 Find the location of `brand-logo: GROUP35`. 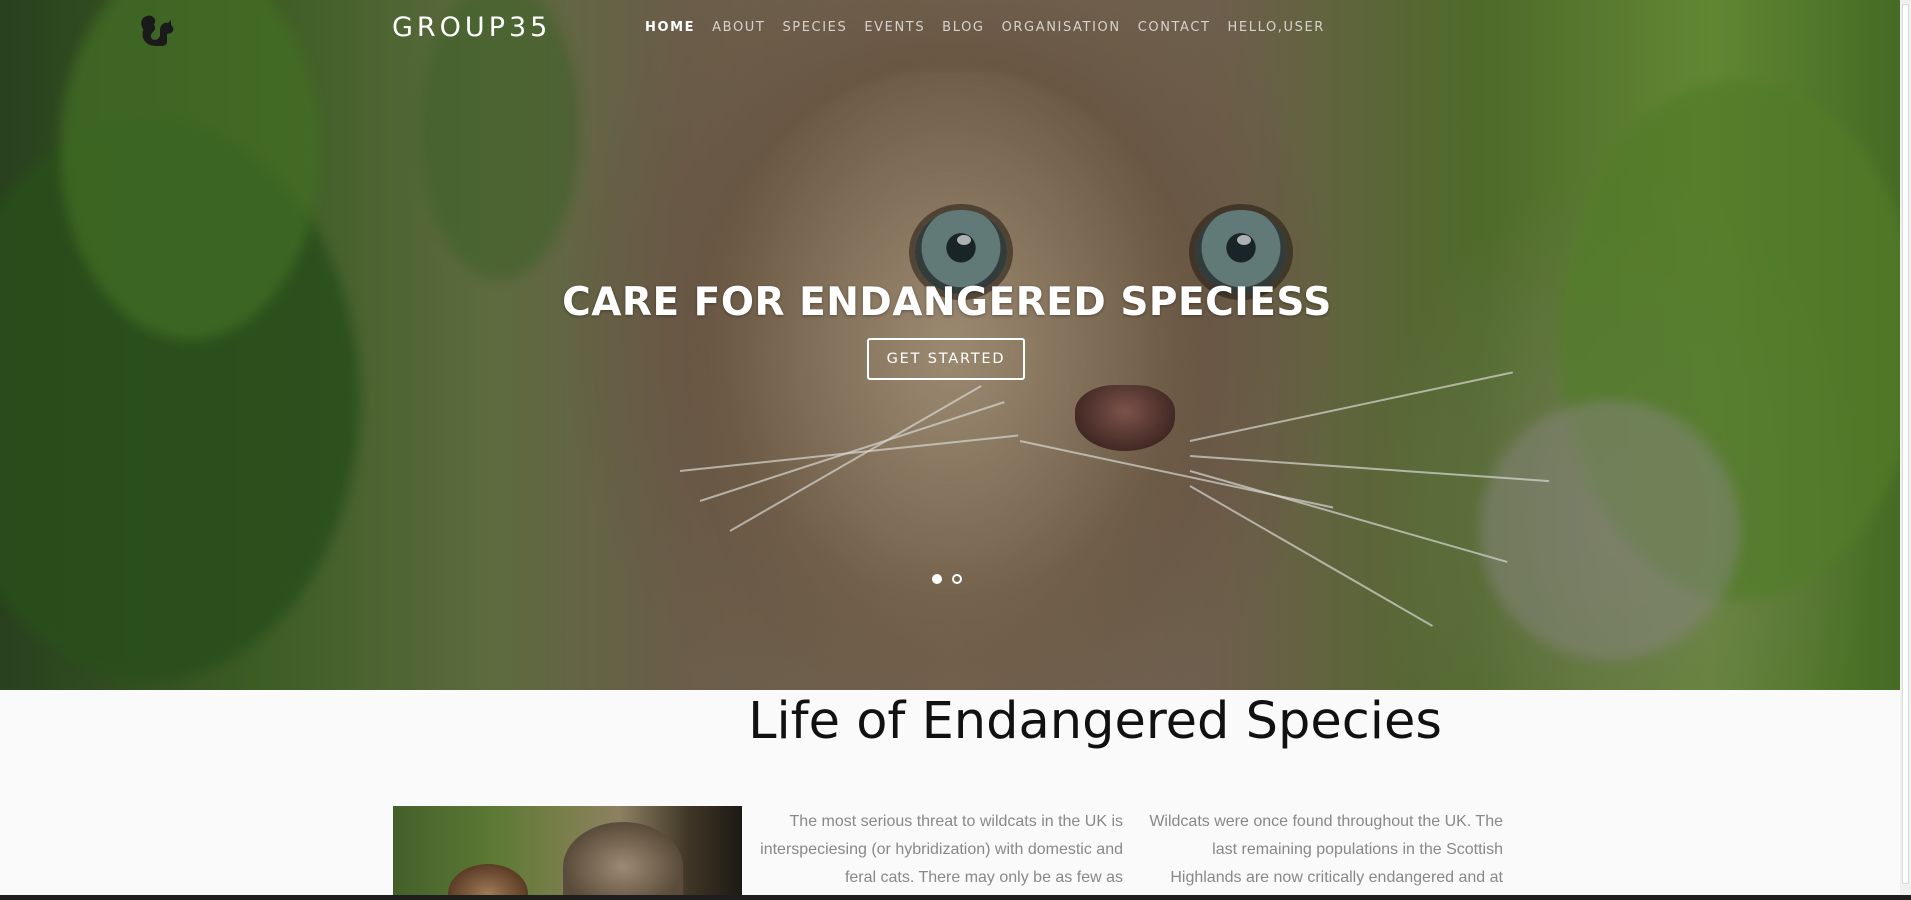

brand-logo: GROUP35 is located at coordinates (471, 27).